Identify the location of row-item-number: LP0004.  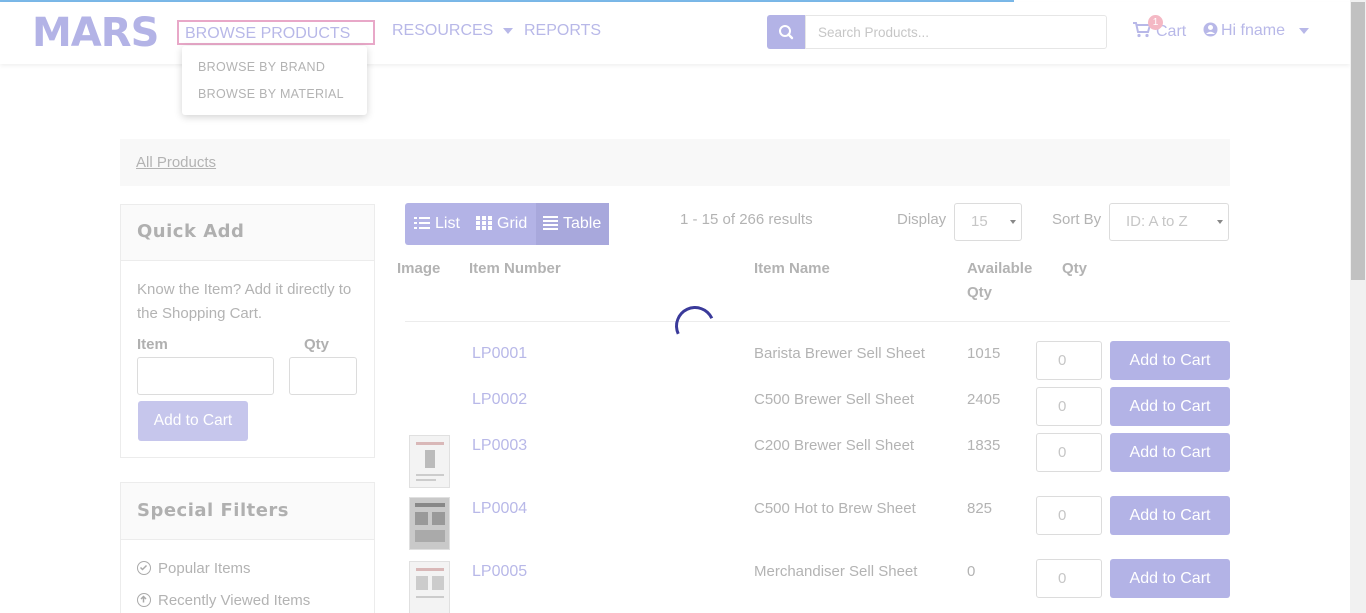
(499, 509).